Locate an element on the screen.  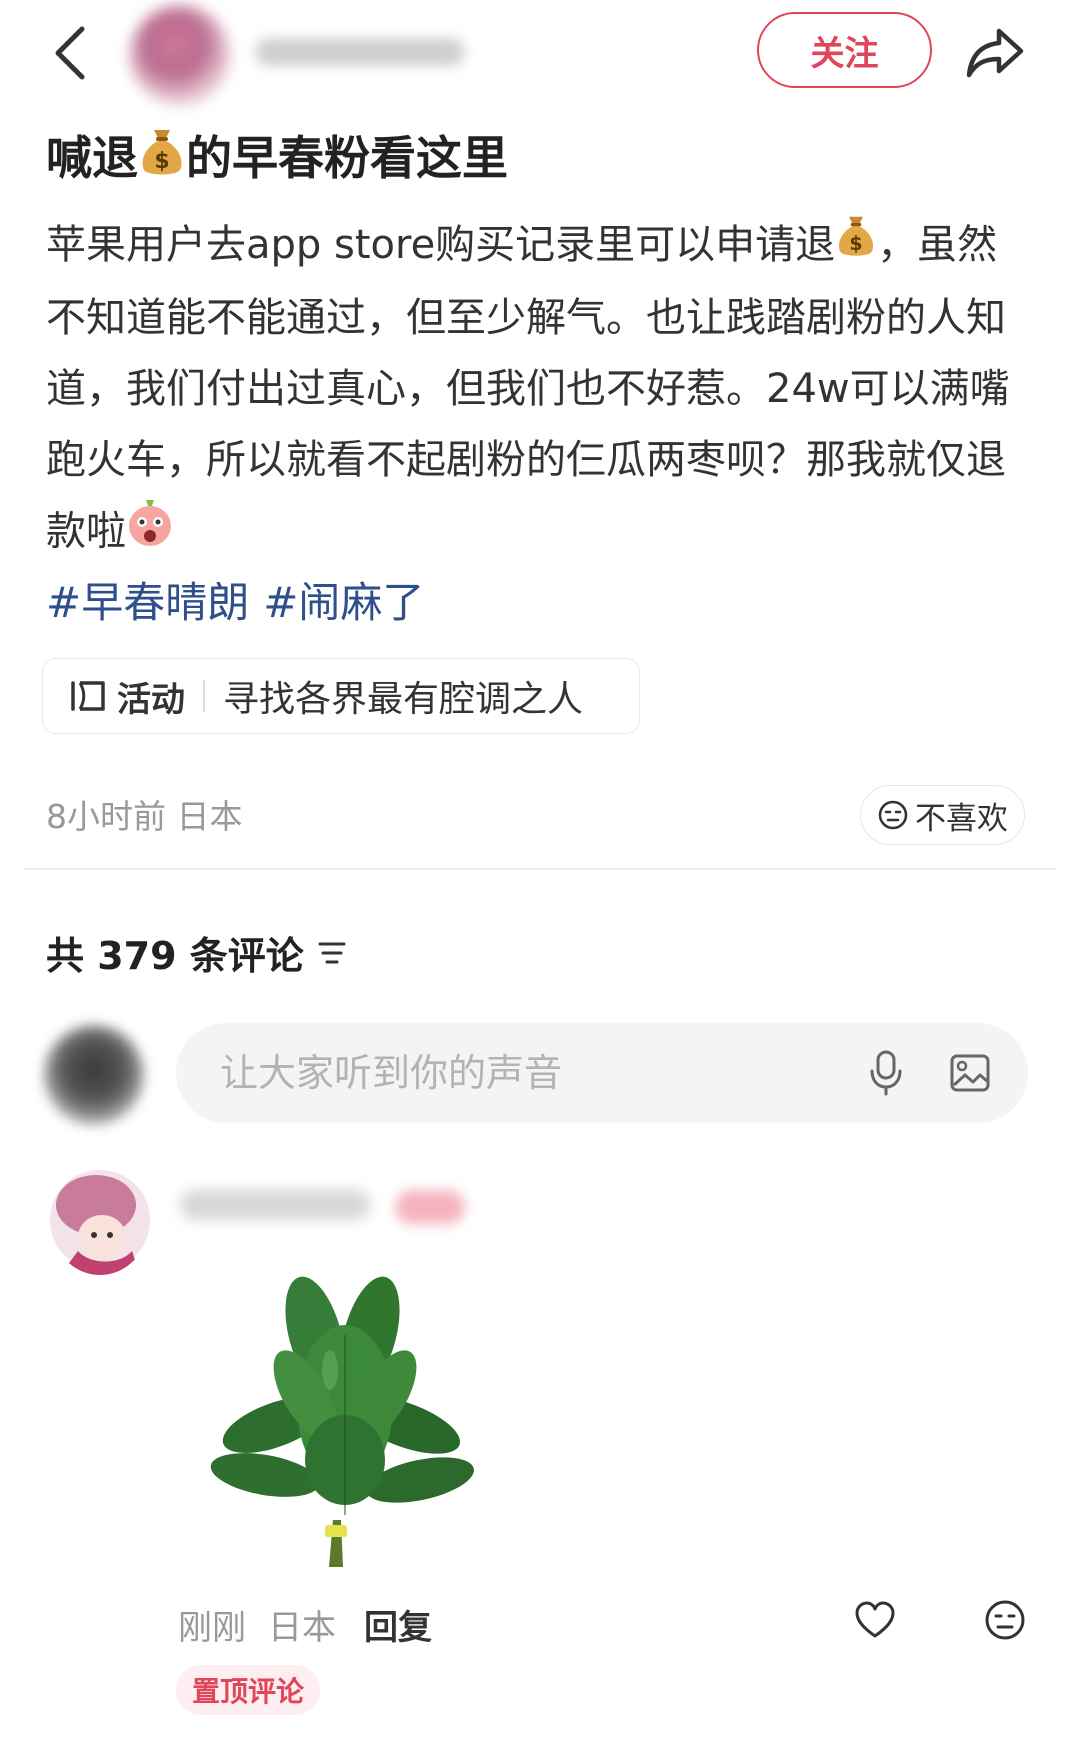
activity-divider is located at coordinates (204, 696).